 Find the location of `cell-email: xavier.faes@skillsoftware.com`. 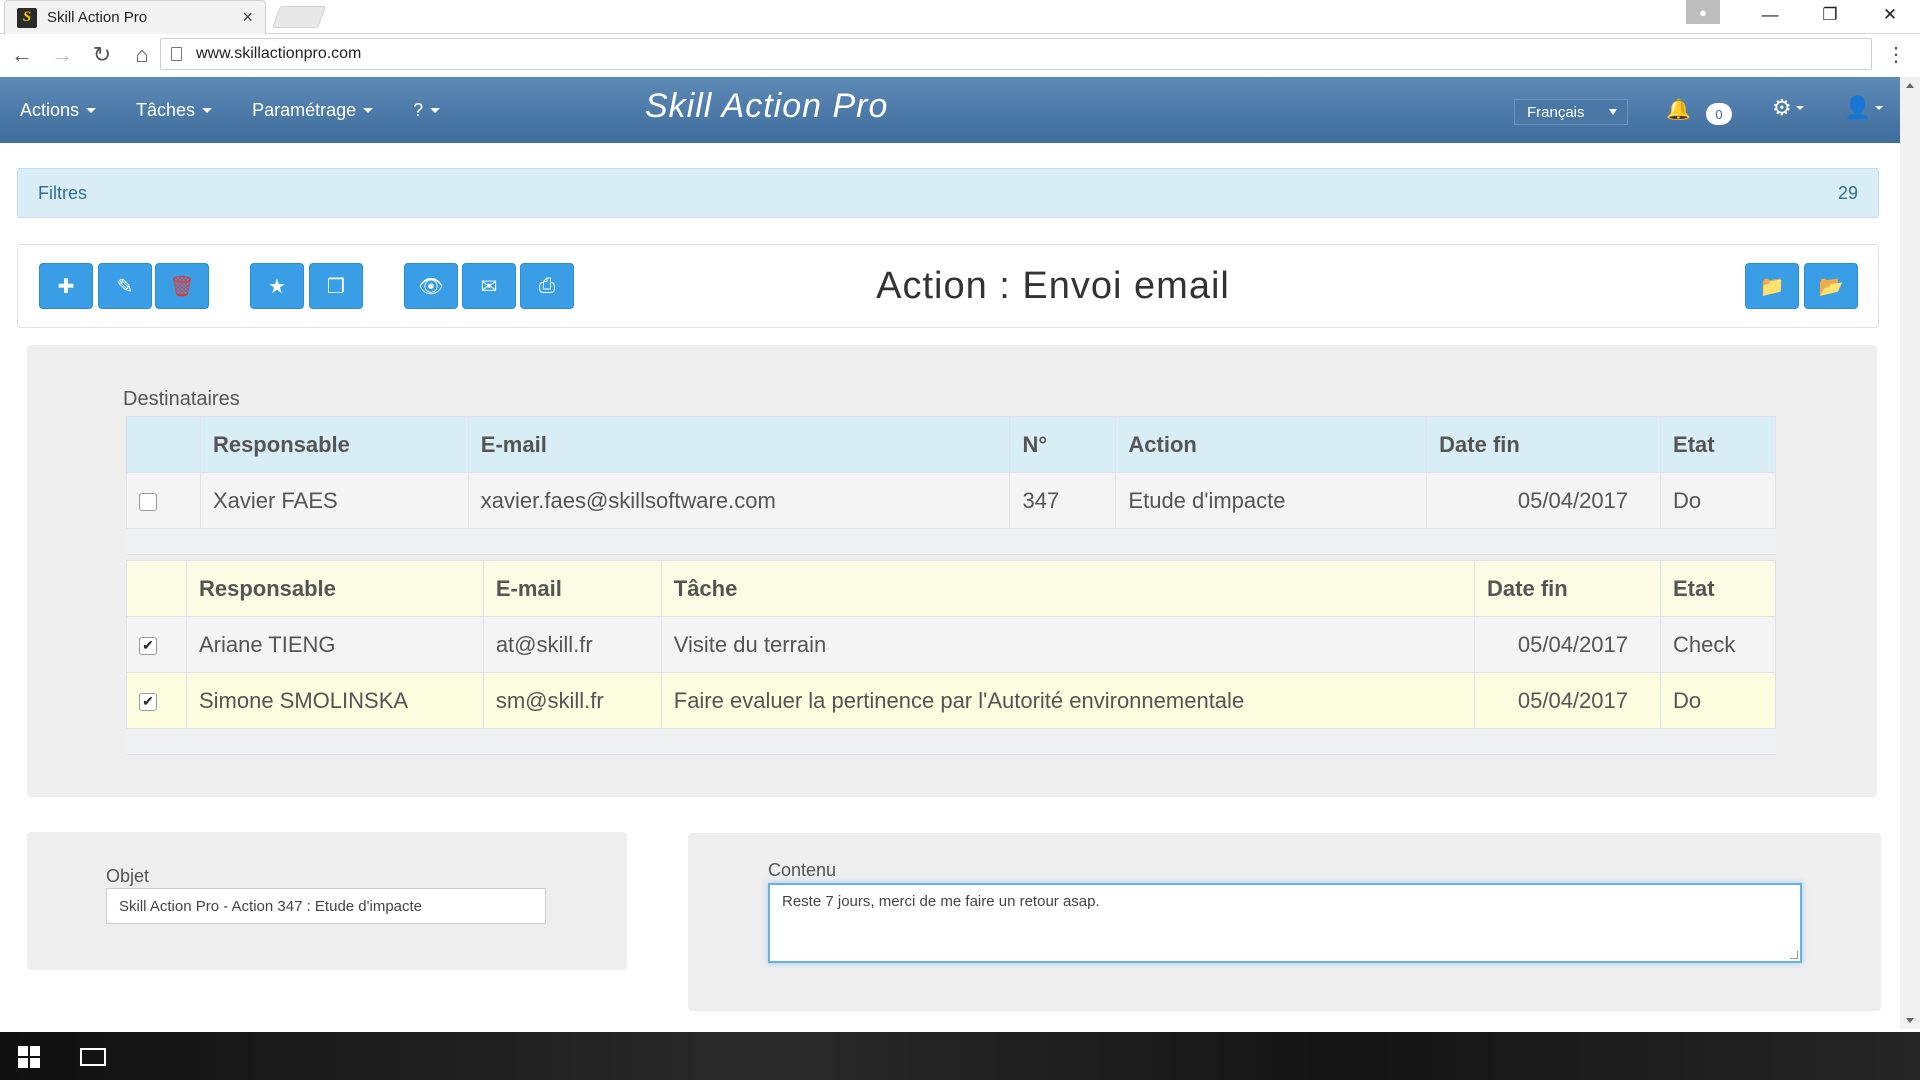

cell-email: xavier.faes@skillsoftware.com is located at coordinates (739, 500).